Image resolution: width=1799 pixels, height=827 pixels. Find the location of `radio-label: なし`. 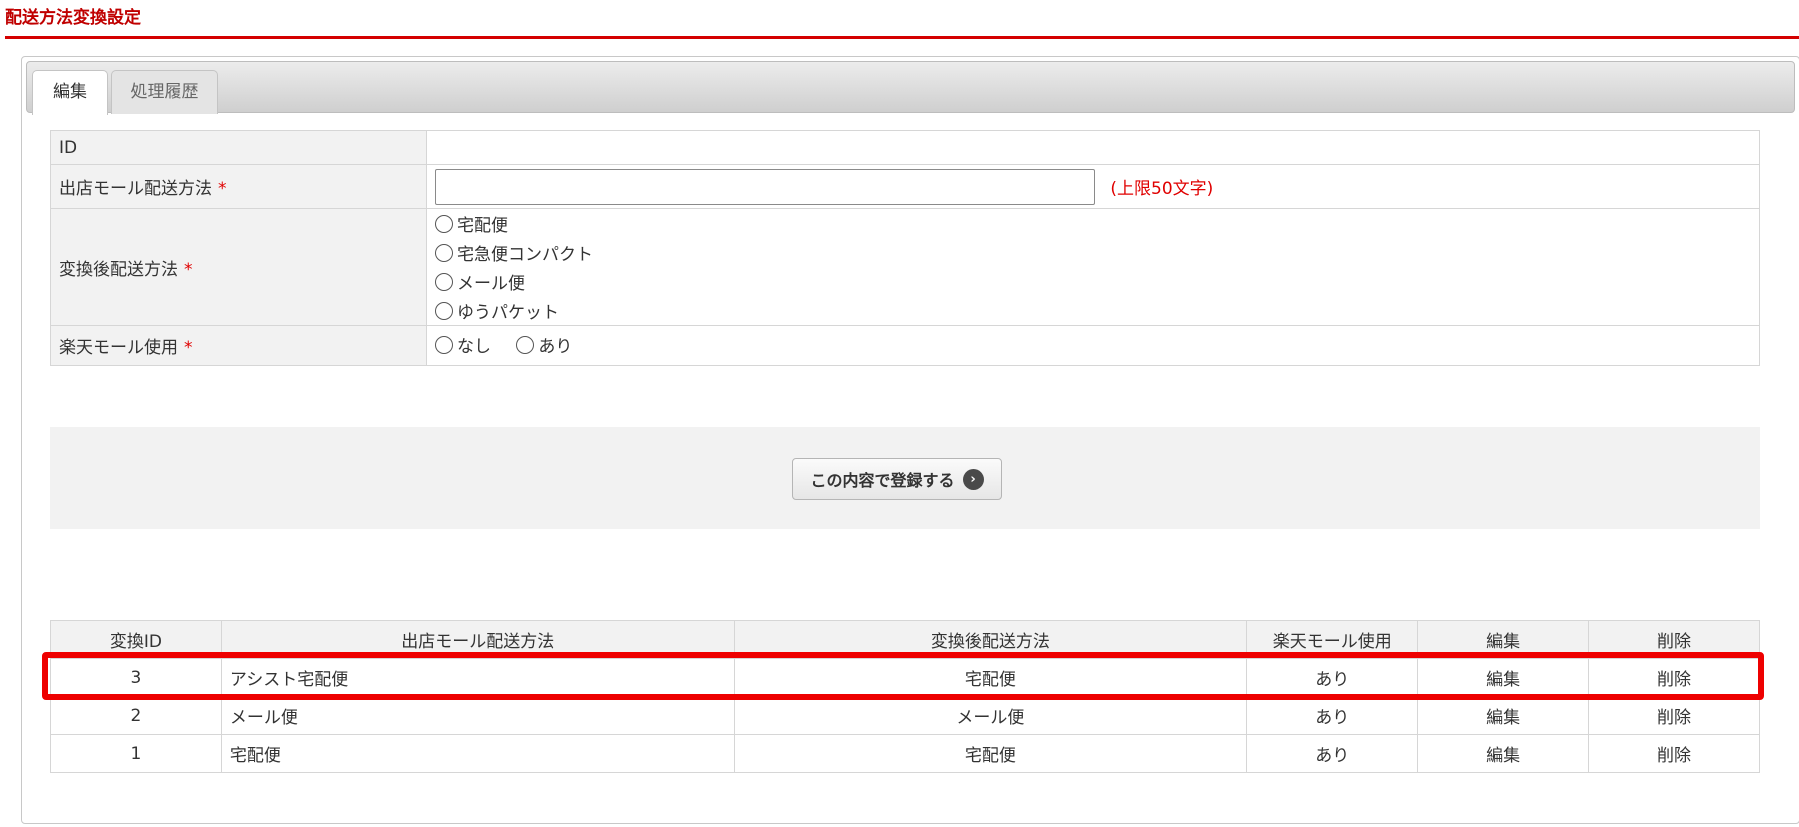

radio-label: なし is located at coordinates (474, 347).